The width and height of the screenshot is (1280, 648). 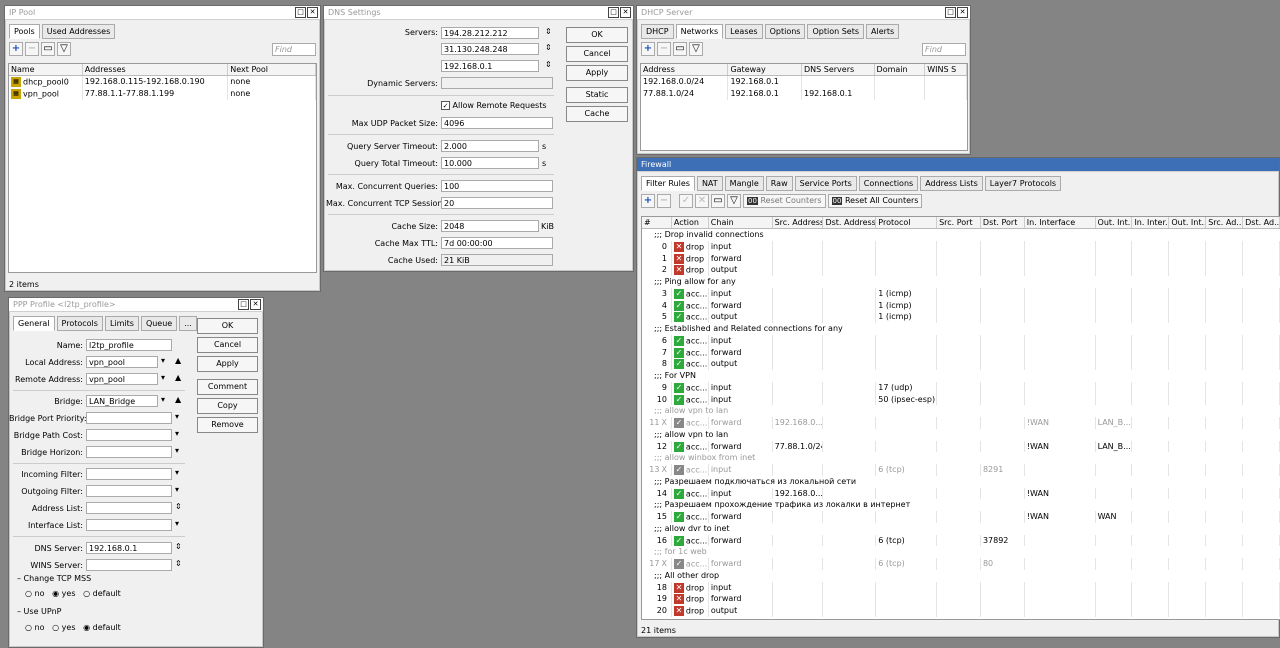 What do you see at coordinates (850, 222) in the screenshot?
I see `column-header: Dst. Address` at bounding box center [850, 222].